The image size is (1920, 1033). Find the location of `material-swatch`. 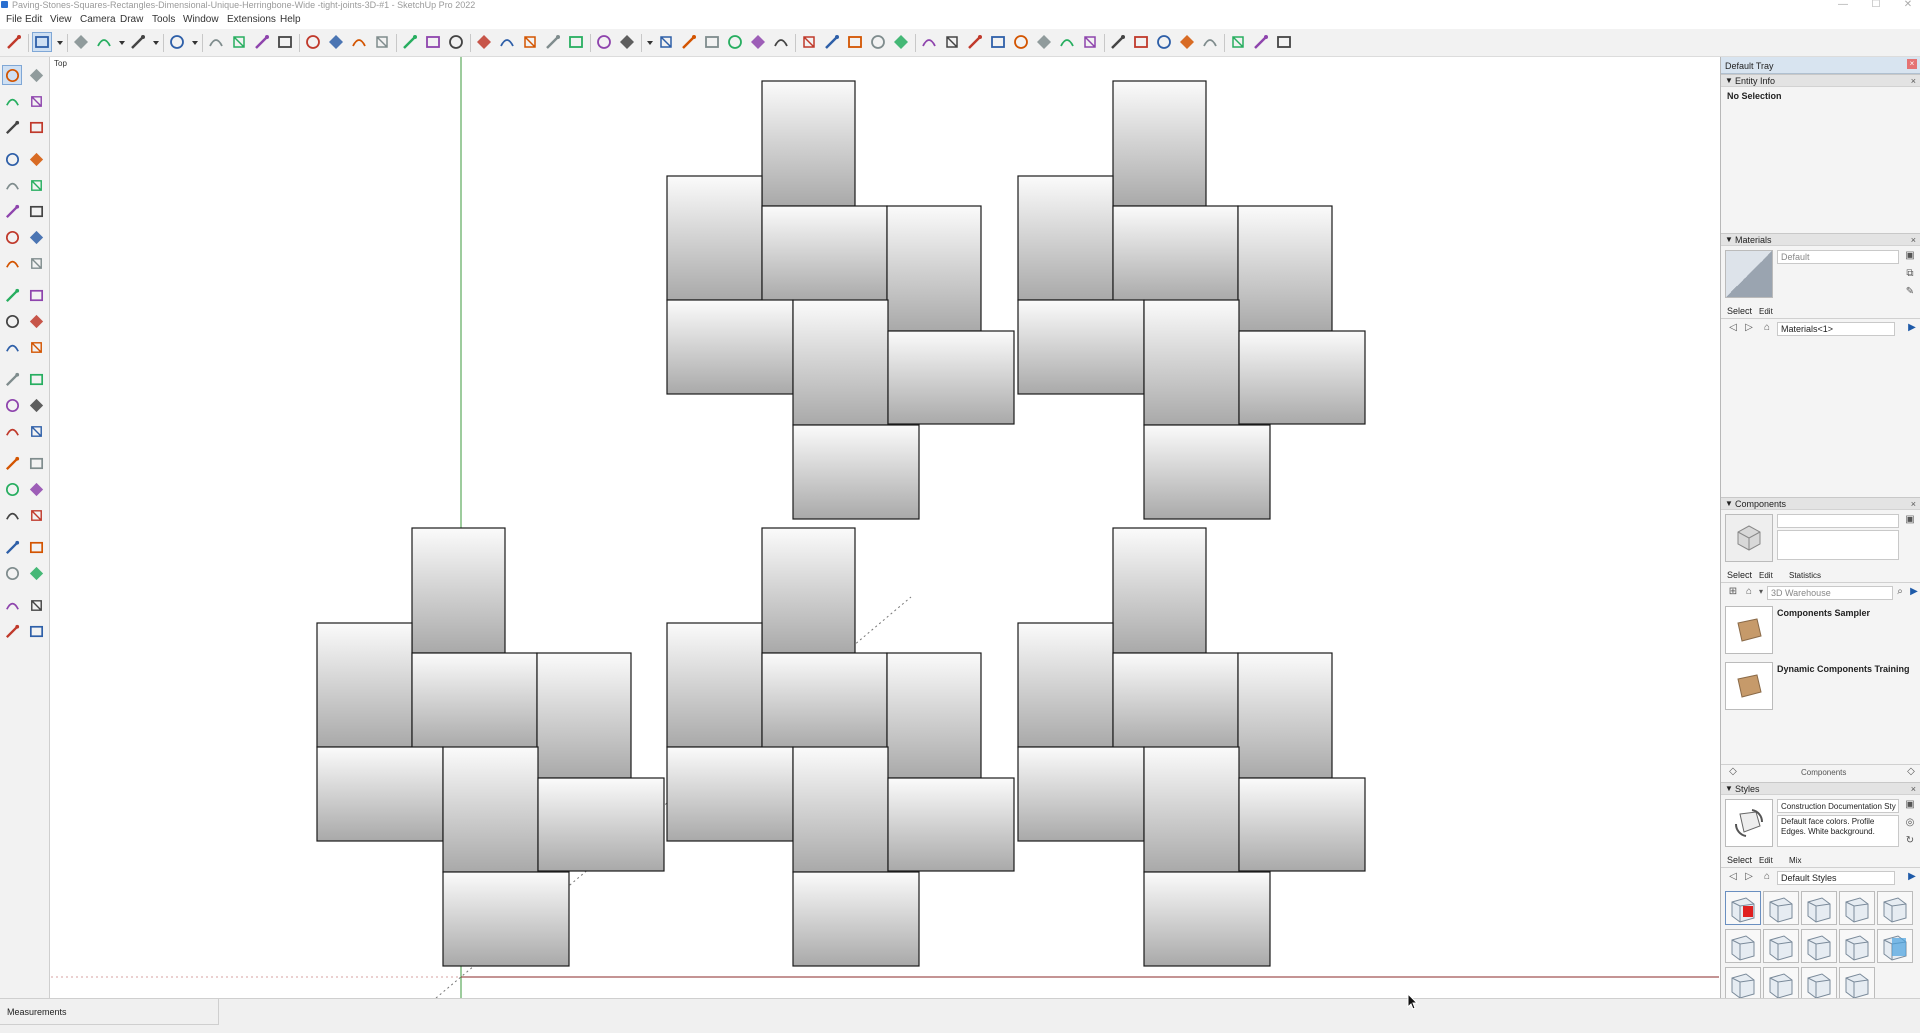

material-swatch is located at coordinates (1749, 274).